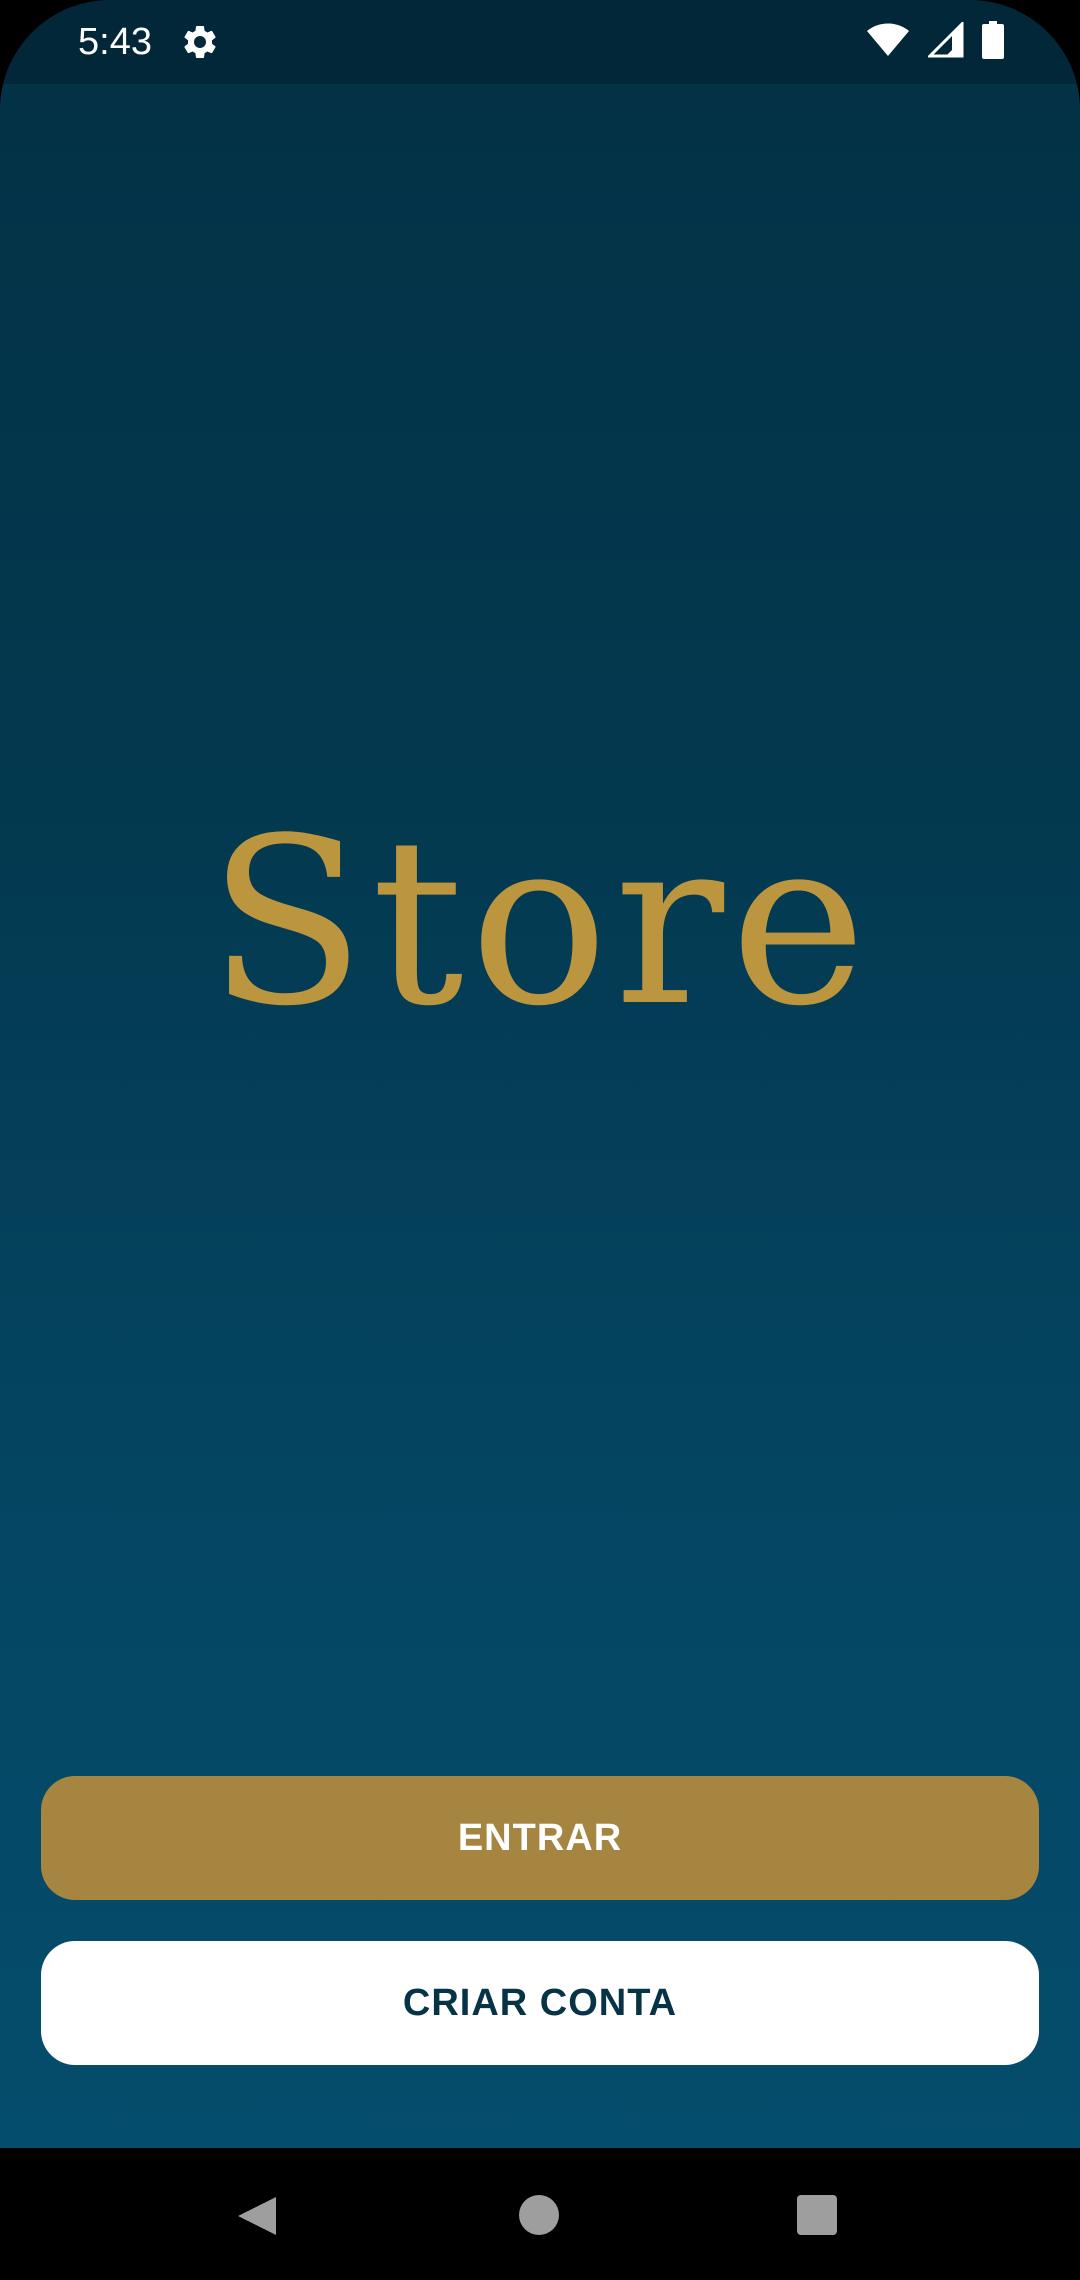 This screenshot has height=2280, width=1080. I want to click on status-icons, so click(935, 41).